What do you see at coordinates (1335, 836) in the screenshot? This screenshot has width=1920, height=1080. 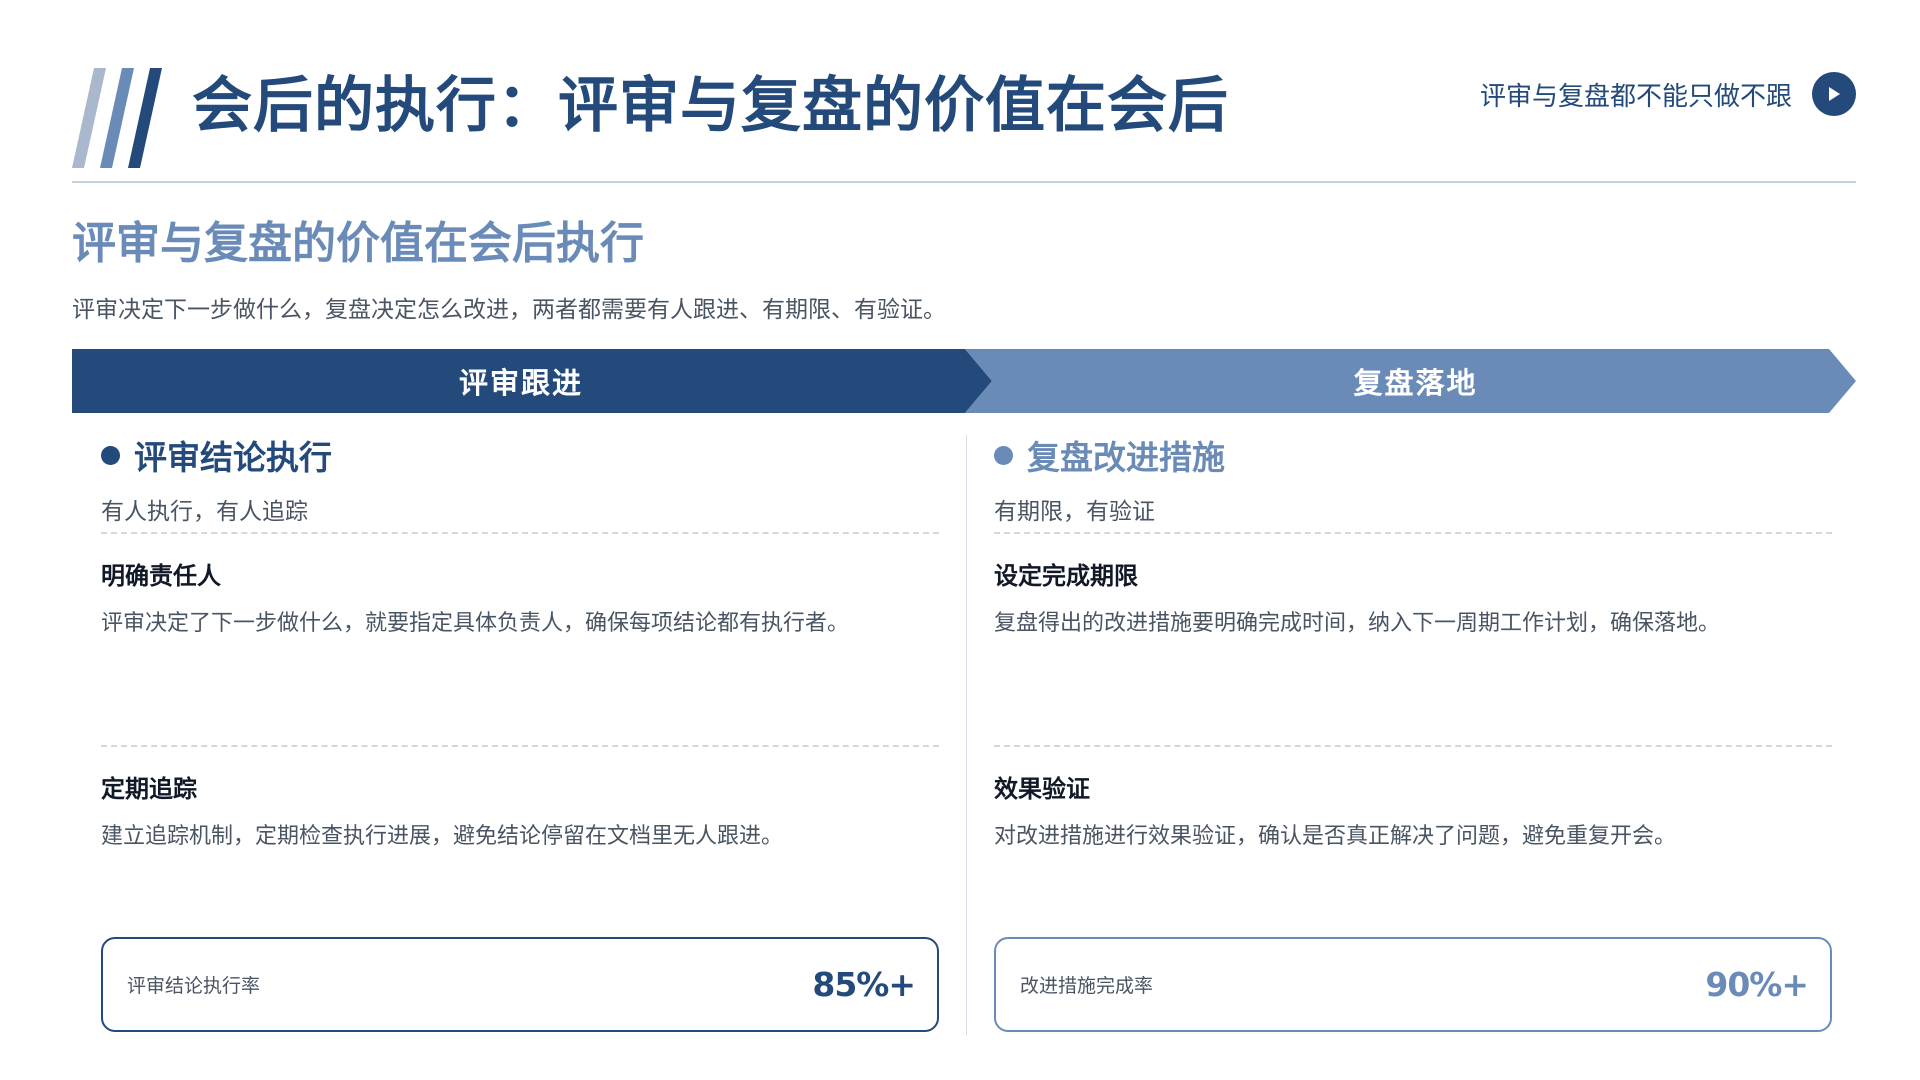 I see `item-description: 对改进措施进行效果验证，确认是否真正解决了问题，避免重复开会。` at bounding box center [1335, 836].